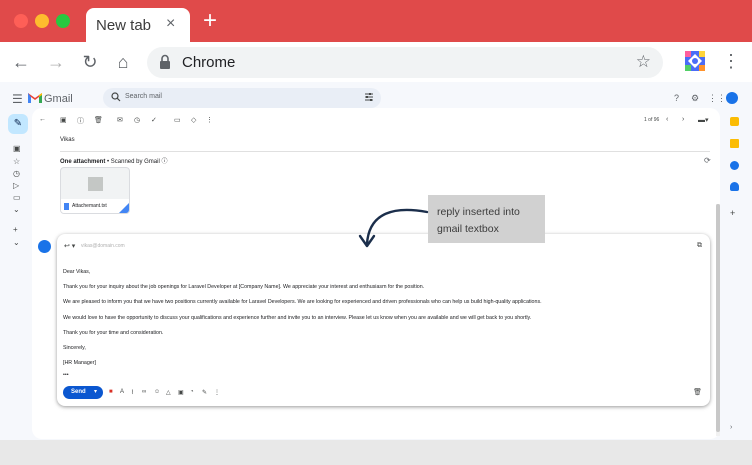 This screenshot has height=465, width=752. Describe the element at coordinates (16, 173) in the screenshot. I see `snoozed-icon: ◷` at that location.